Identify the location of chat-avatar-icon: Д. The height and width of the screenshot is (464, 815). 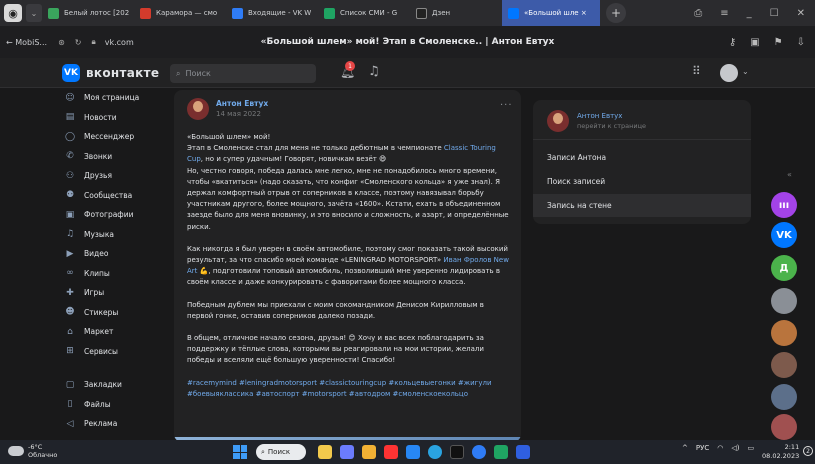
(784, 268).